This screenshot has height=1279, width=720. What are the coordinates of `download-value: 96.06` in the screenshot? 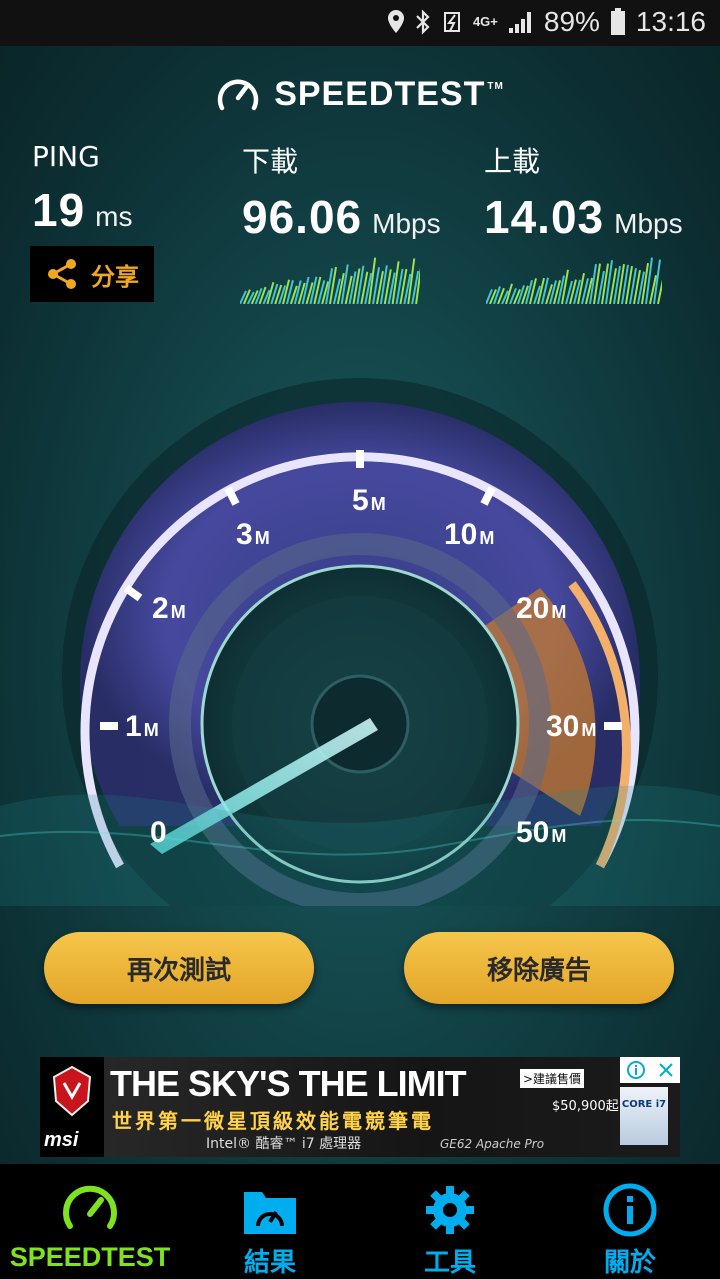 It's located at (302, 217).